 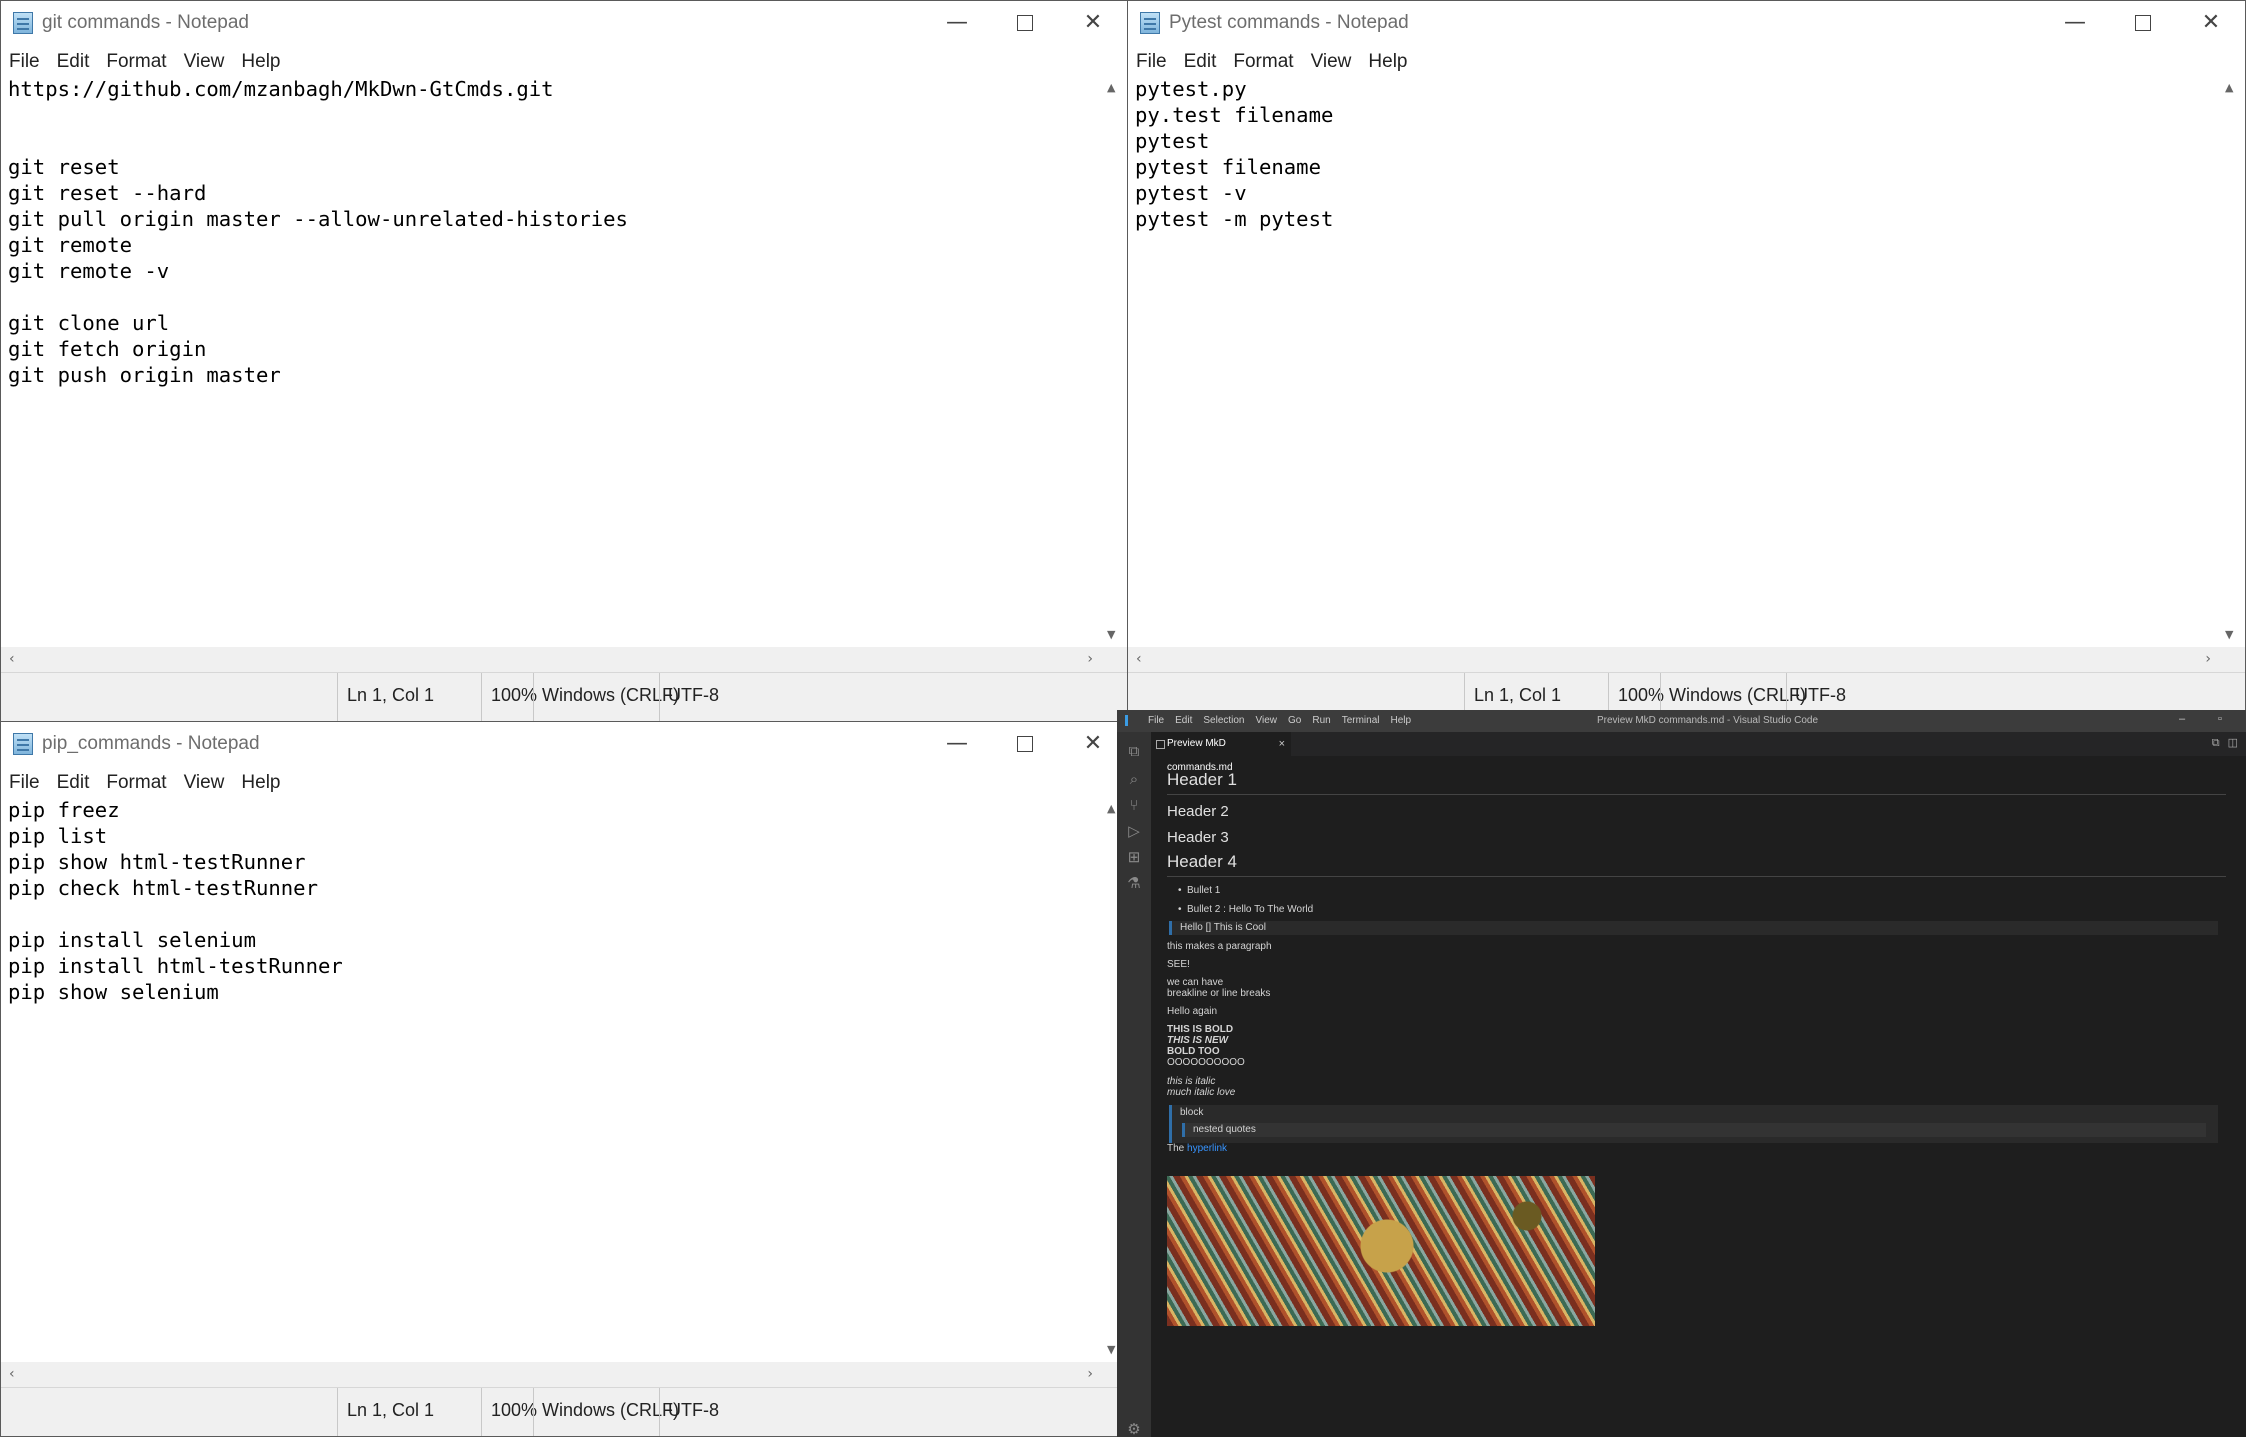 I want to click on bold-italic-text: THIS IS NEW, so click(x=1198, y=1040).